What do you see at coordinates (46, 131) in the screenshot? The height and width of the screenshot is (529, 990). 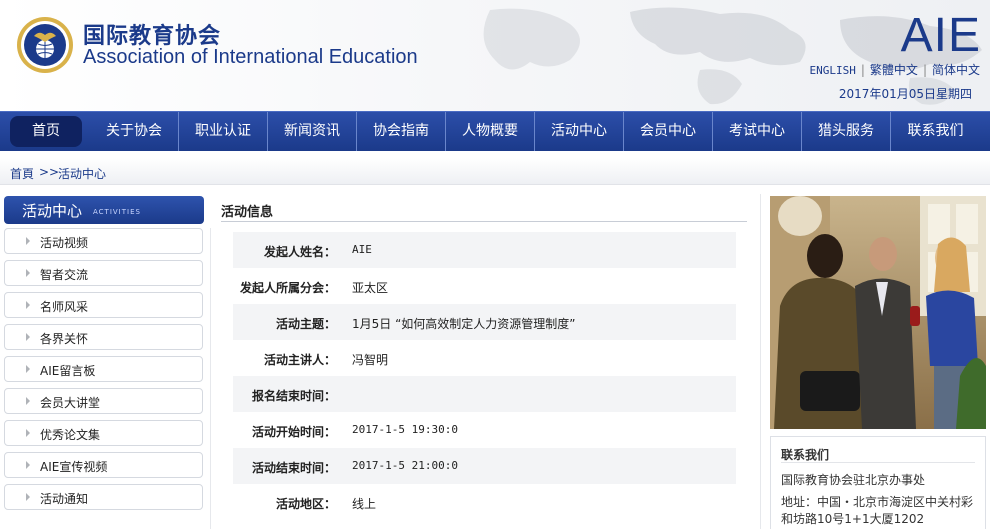 I see `nav-home: 首页` at bounding box center [46, 131].